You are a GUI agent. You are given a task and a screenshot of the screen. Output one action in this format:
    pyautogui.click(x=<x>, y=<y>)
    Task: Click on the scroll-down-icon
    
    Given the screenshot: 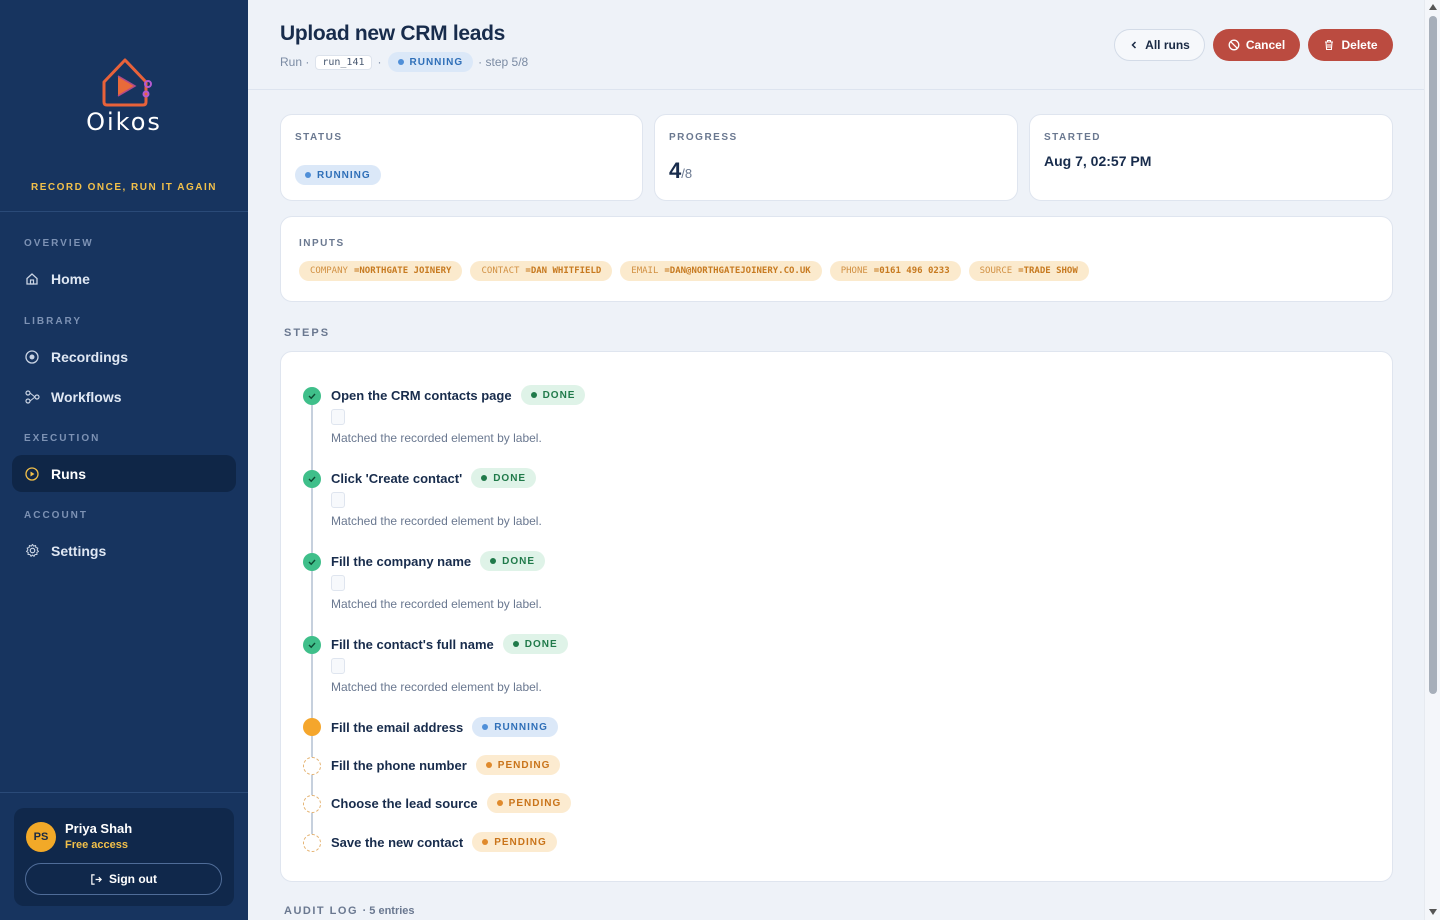 What is the action you would take?
    pyautogui.click(x=1433, y=912)
    